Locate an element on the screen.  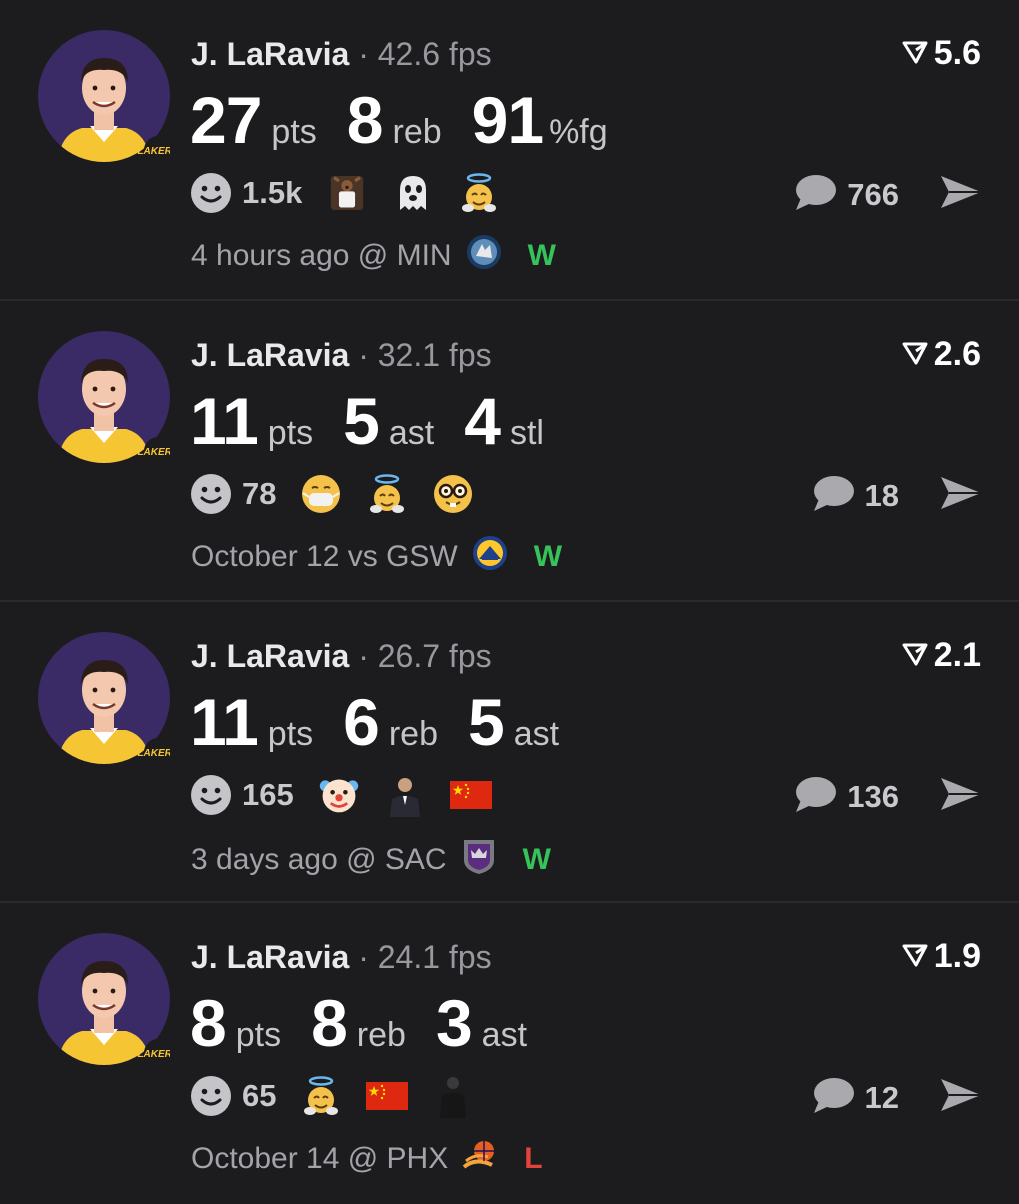
rating-score: 2.1 is located at coordinates (941, 655).